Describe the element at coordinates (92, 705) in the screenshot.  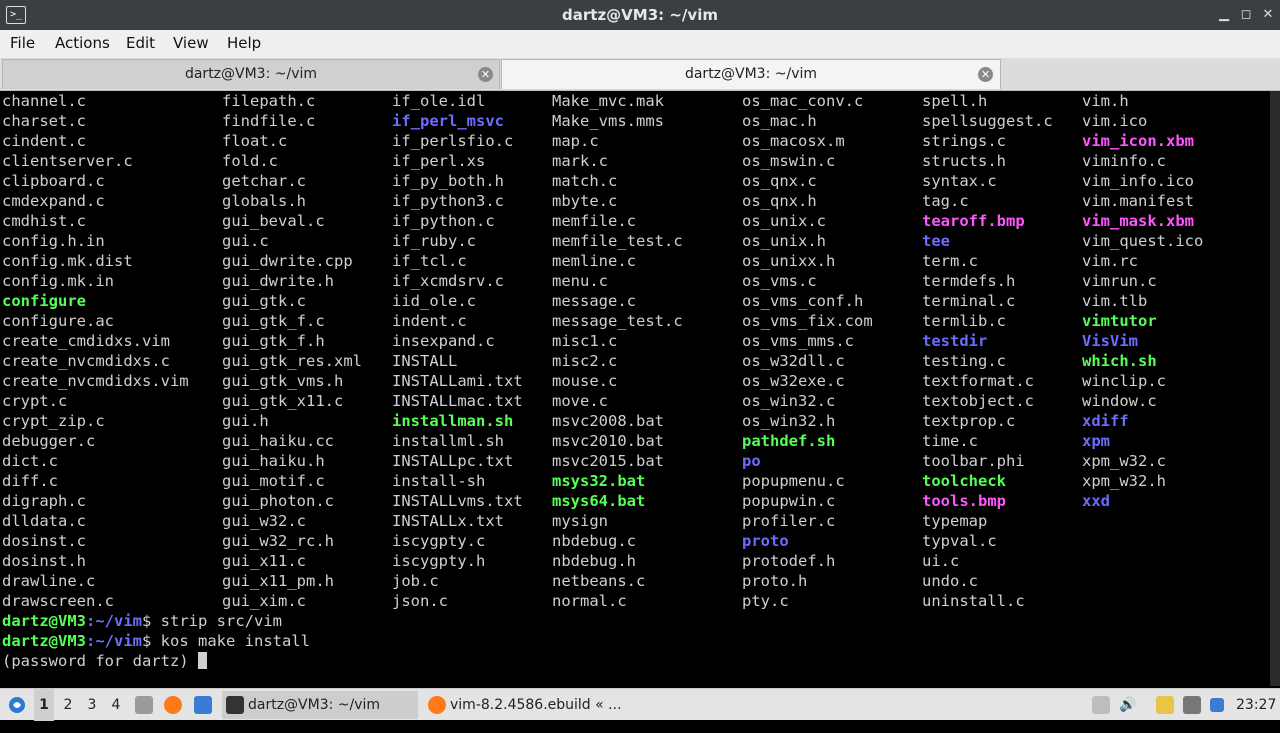
I see `workspace-3: 3` at that location.